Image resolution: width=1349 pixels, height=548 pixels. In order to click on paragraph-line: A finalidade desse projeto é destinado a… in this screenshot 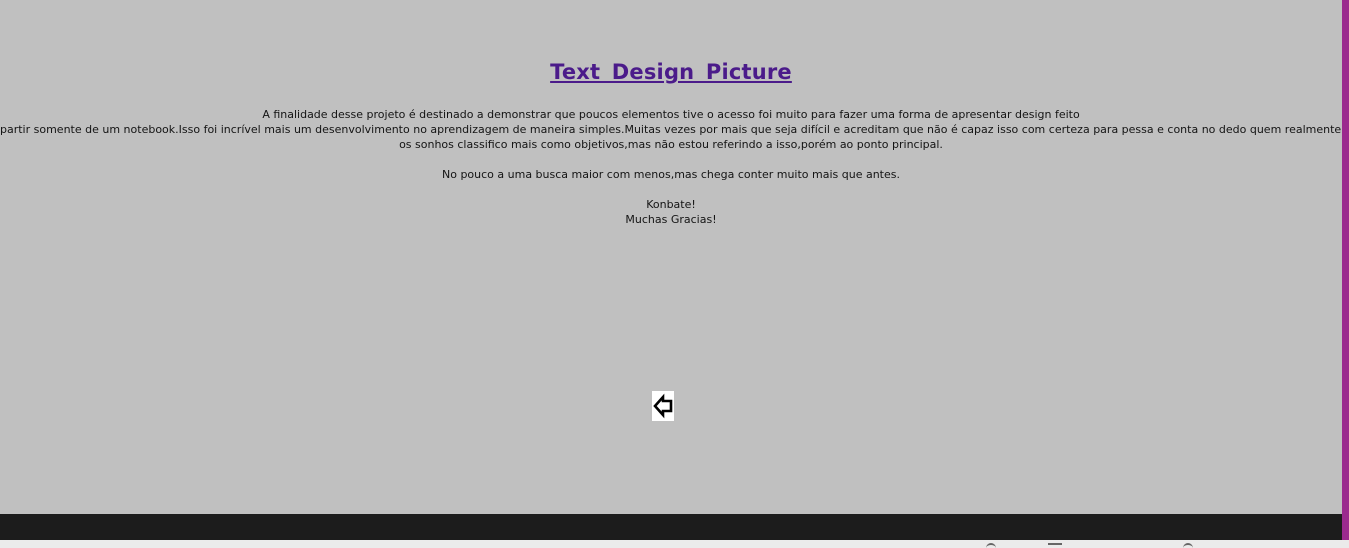, I will do `click(671, 114)`.